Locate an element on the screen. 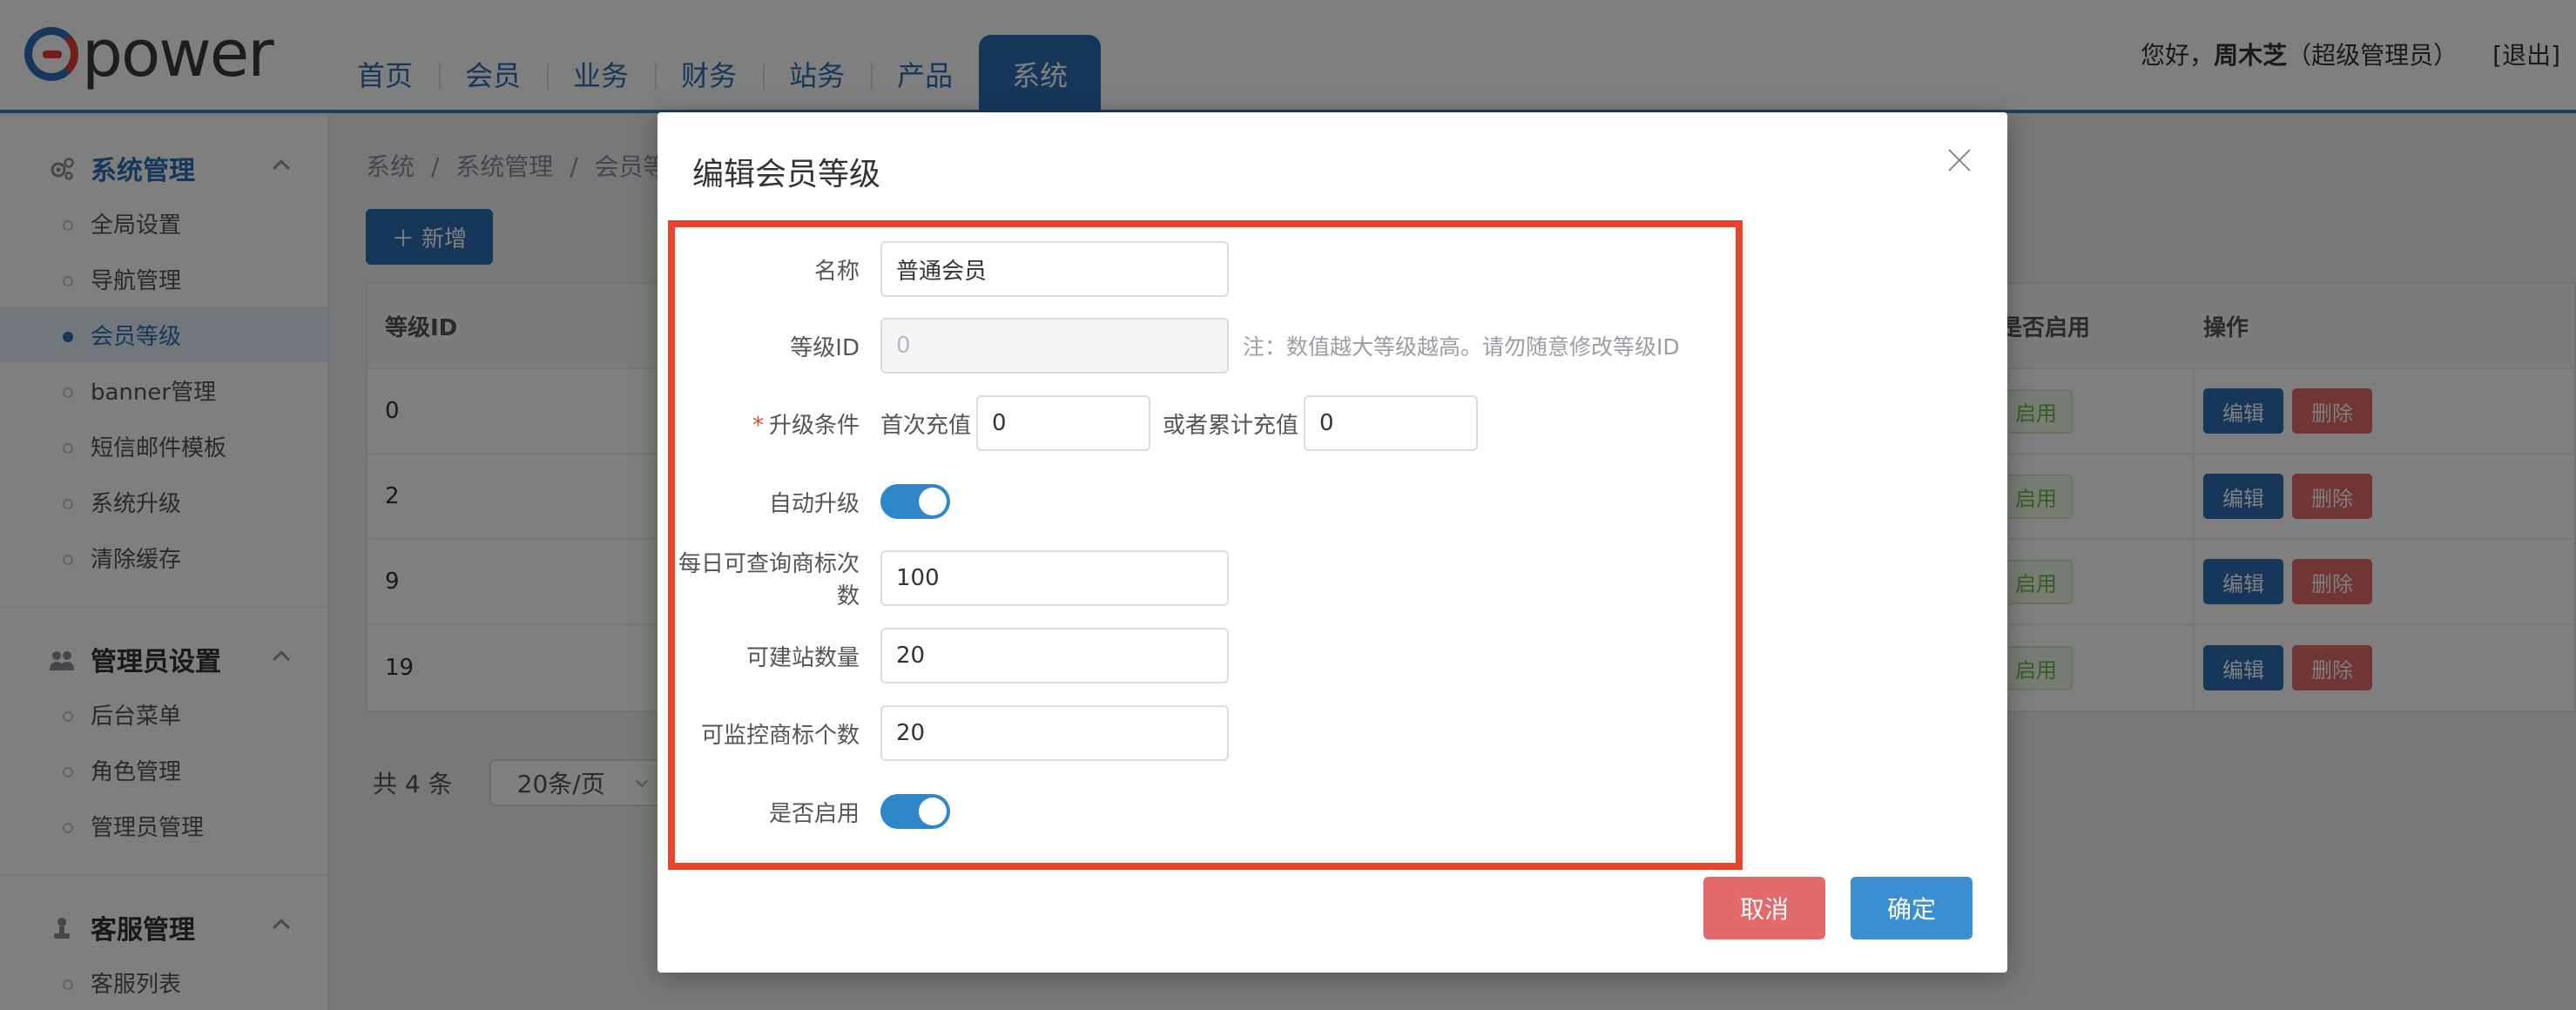 The height and width of the screenshot is (1010, 2576). required-marker: * is located at coordinates (758, 425).